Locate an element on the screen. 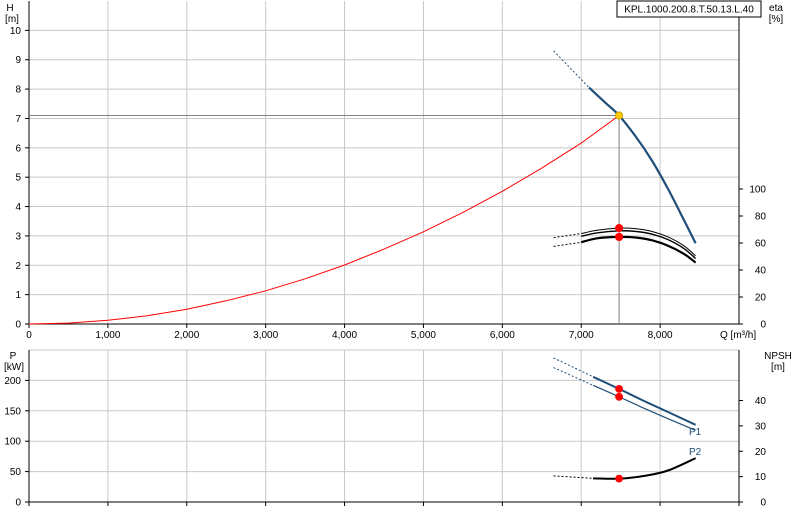 The width and height of the screenshot is (800, 525). y-left-label-unit: [m] is located at coordinates (12, 19).